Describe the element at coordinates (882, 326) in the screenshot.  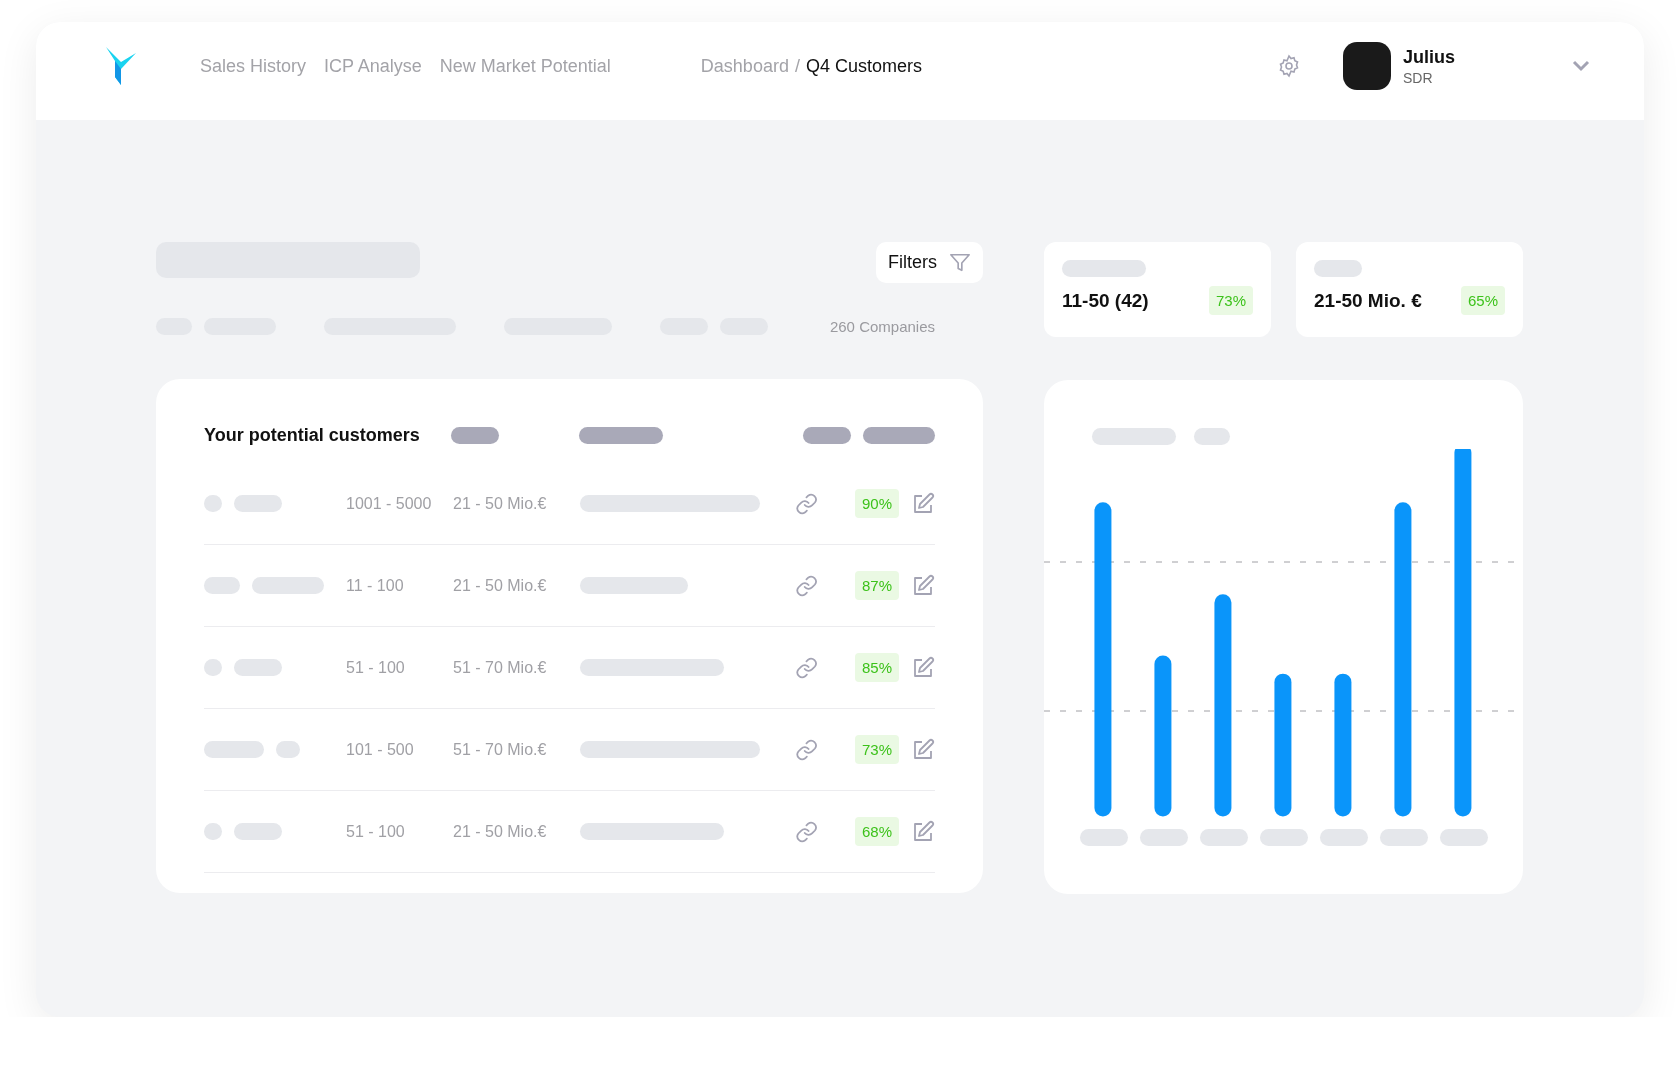
I see `company-count: 260 Companies` at that location.